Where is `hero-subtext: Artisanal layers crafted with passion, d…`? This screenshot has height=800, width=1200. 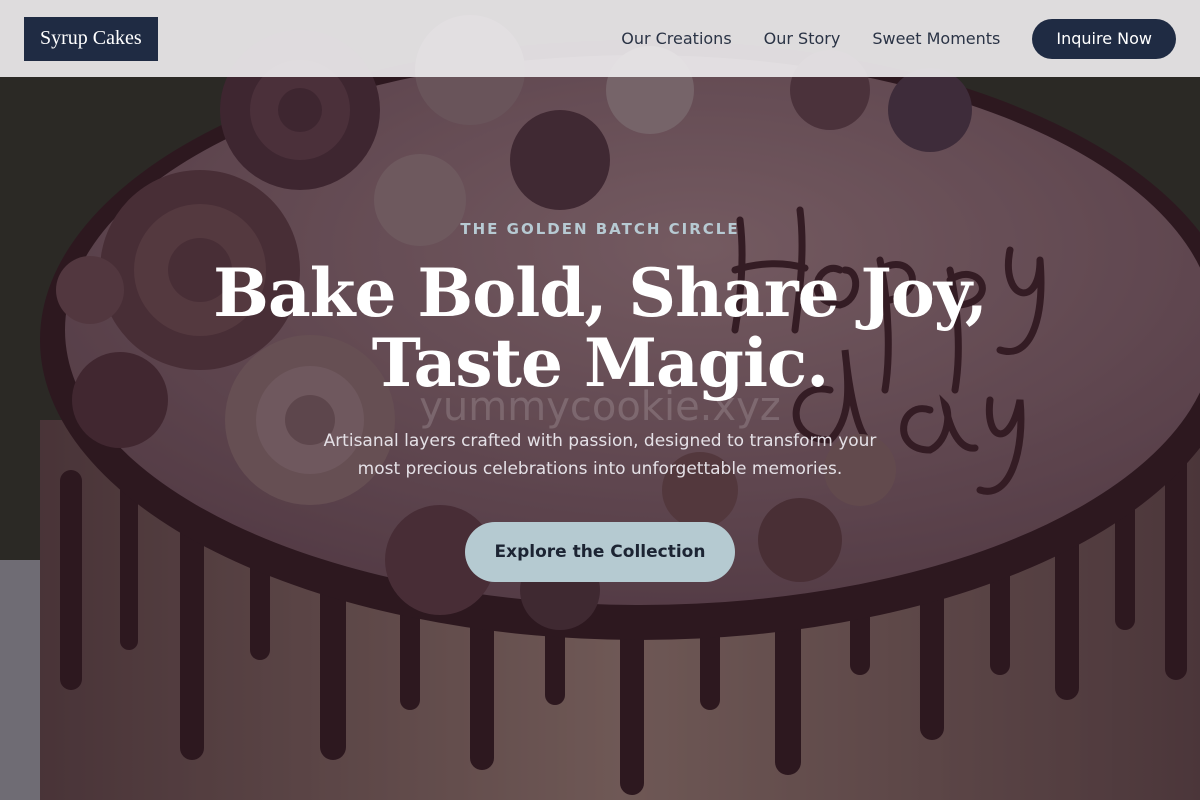 hero-subtext: Artisanal layers crafted with passion, d… is located at coordinates (600, 455).